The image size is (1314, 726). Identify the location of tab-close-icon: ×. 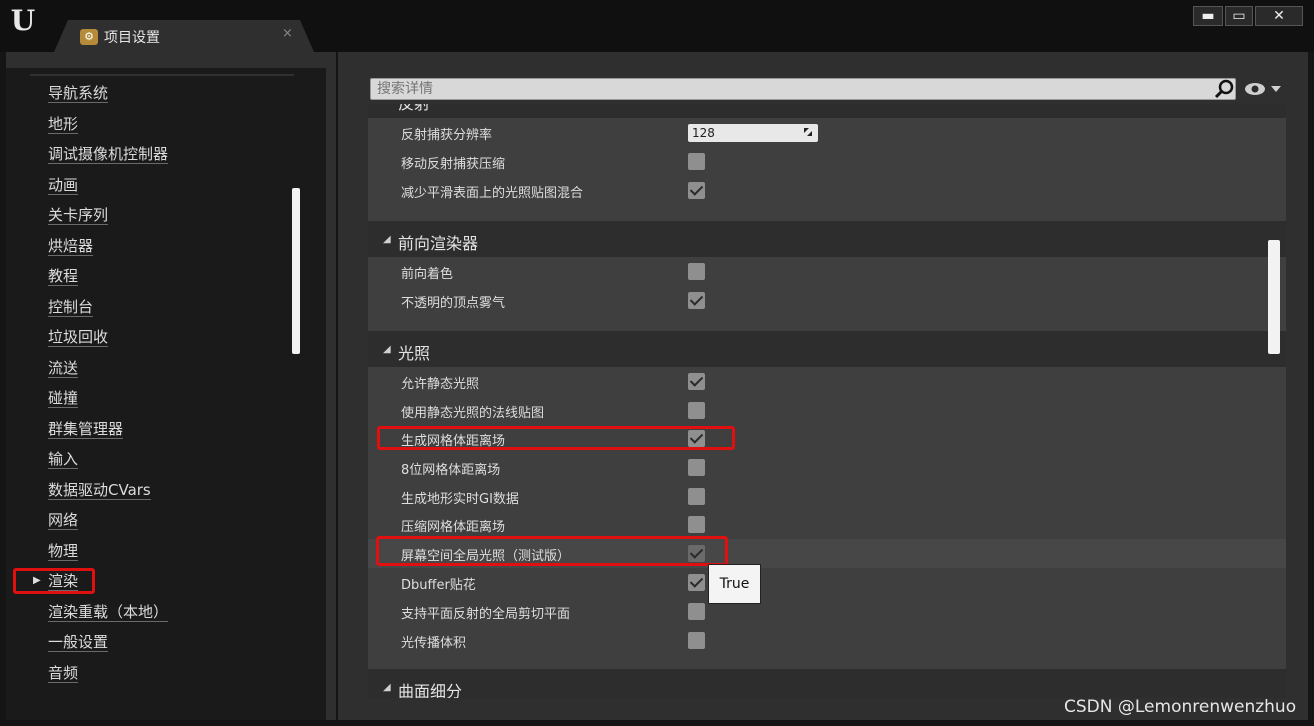
(287, 33).